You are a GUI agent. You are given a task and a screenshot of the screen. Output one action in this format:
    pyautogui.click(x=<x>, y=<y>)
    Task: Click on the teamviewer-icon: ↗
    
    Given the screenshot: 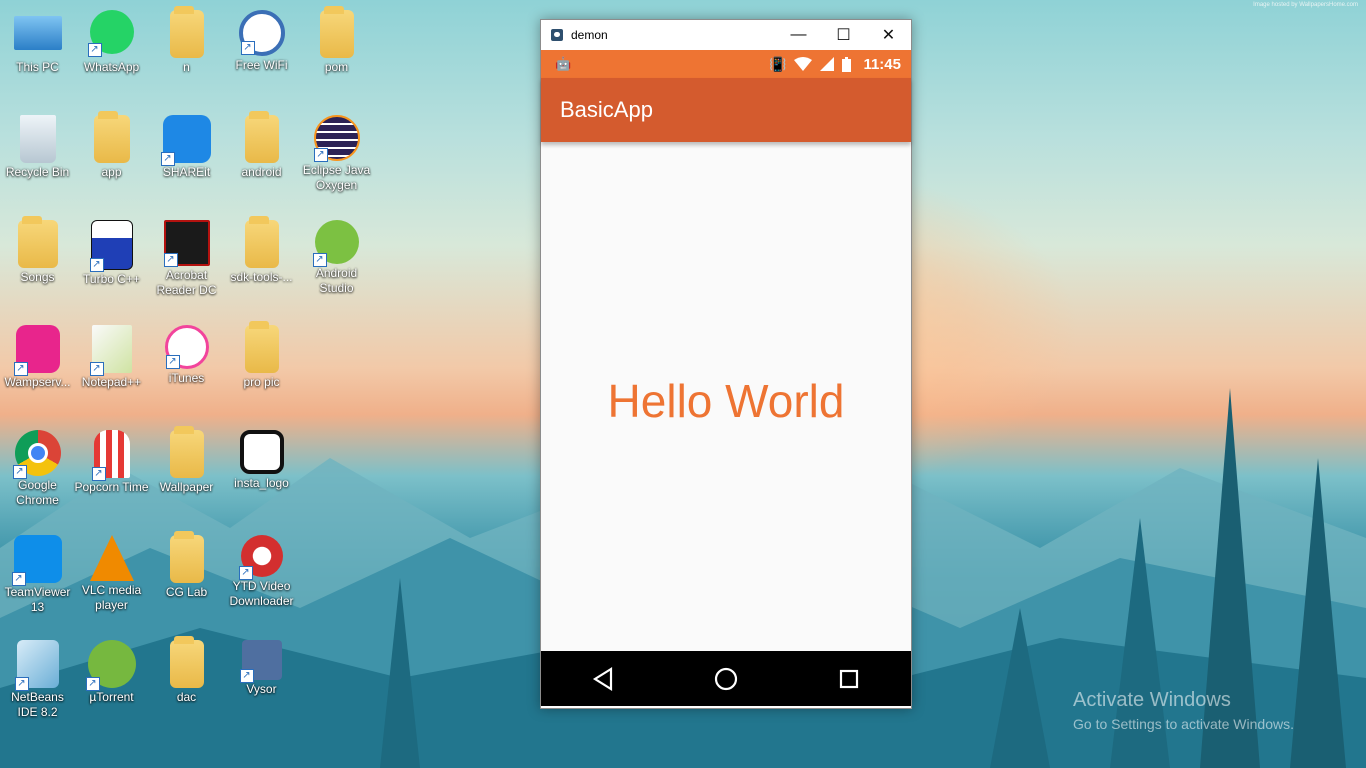 What is the action you would take?
    pyautogui.click(x=36, y=560)
    